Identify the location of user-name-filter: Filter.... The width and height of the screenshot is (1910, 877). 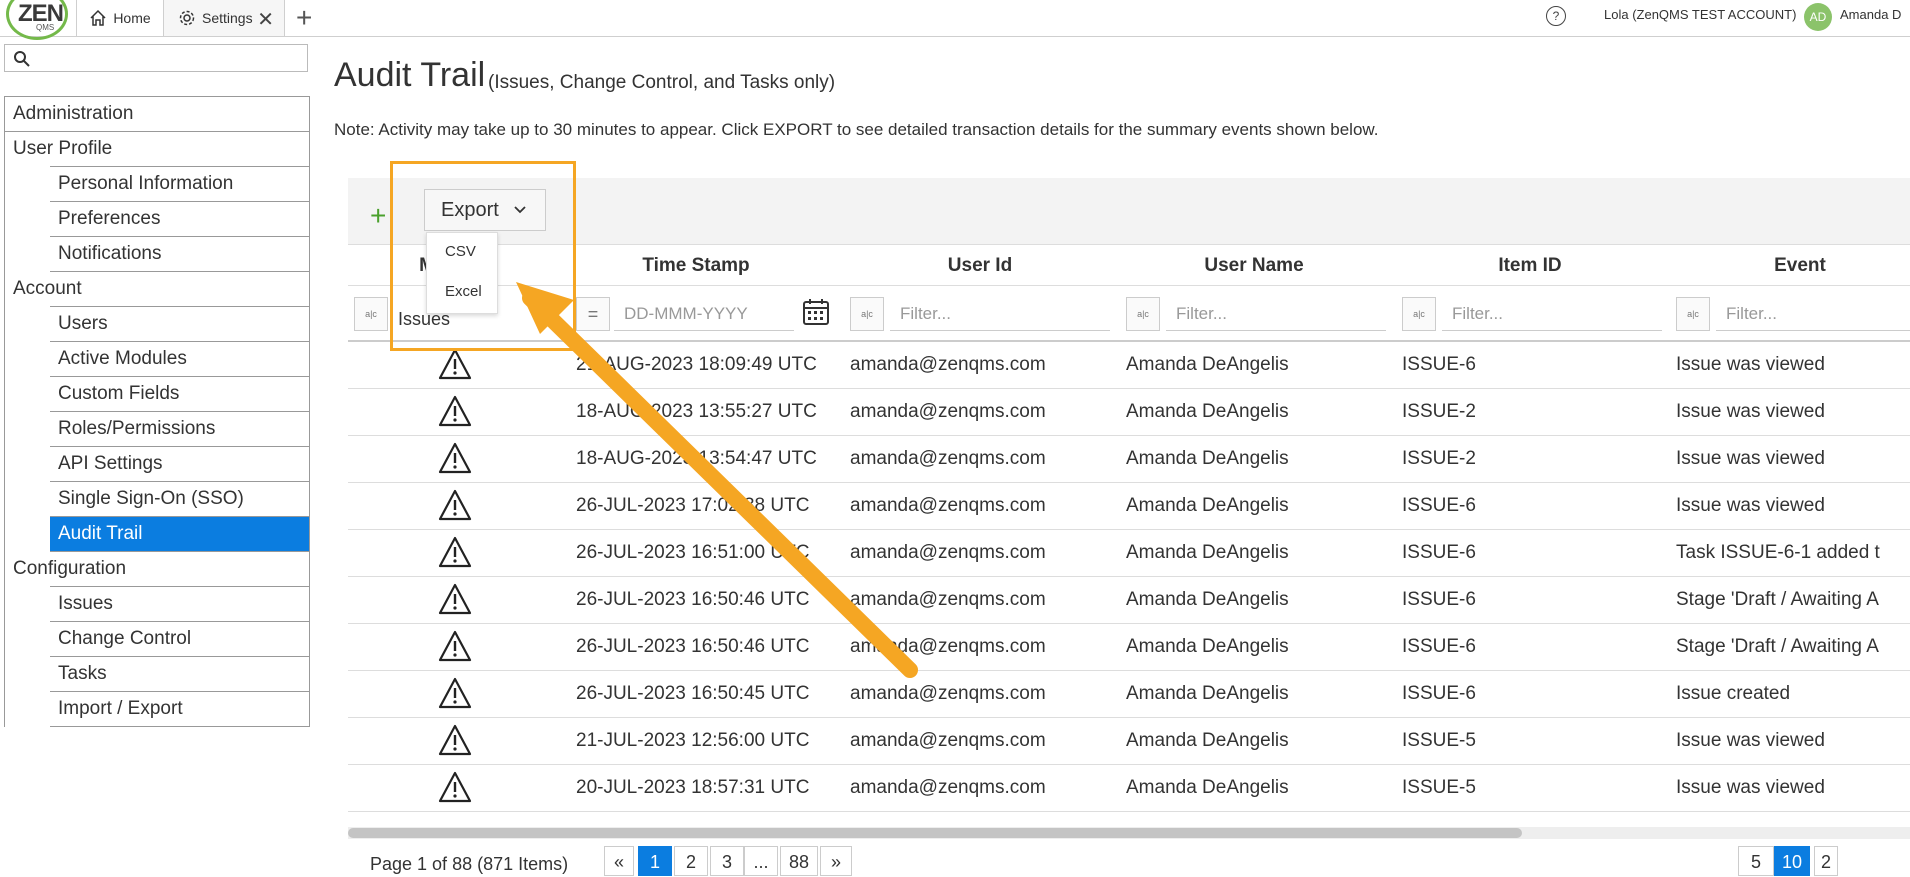
(1276, 314).